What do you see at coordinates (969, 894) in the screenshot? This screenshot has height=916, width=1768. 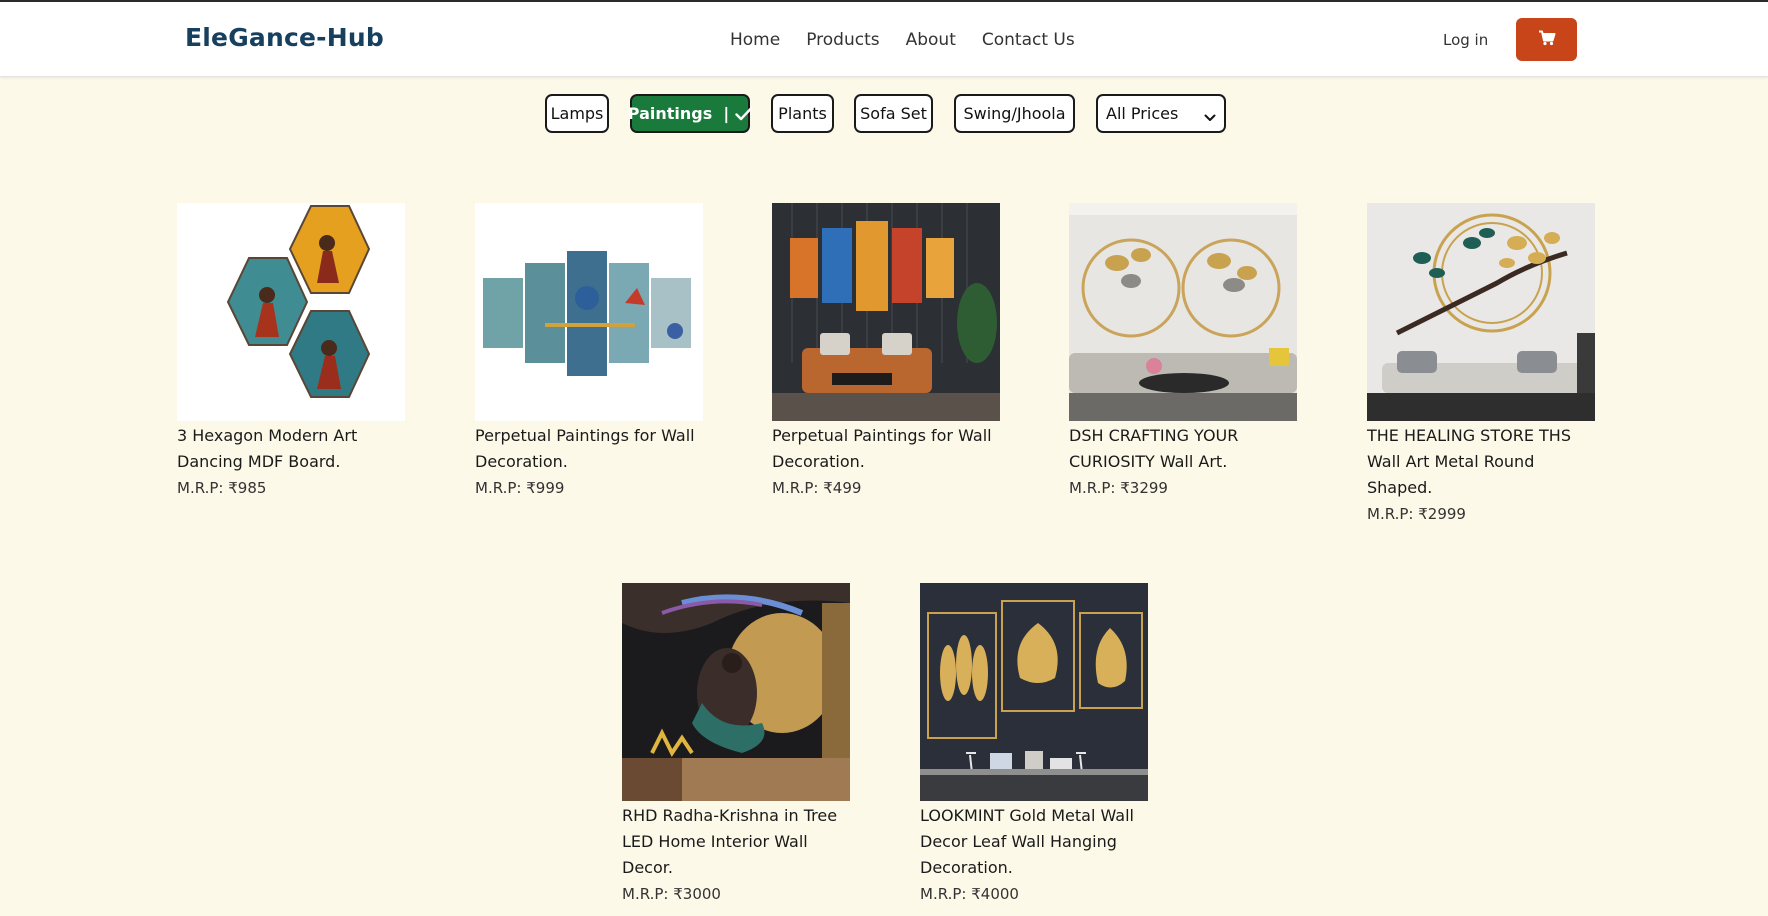 I see `product-price: M.R.P: ₹4000` at bounding box center [969, 894].